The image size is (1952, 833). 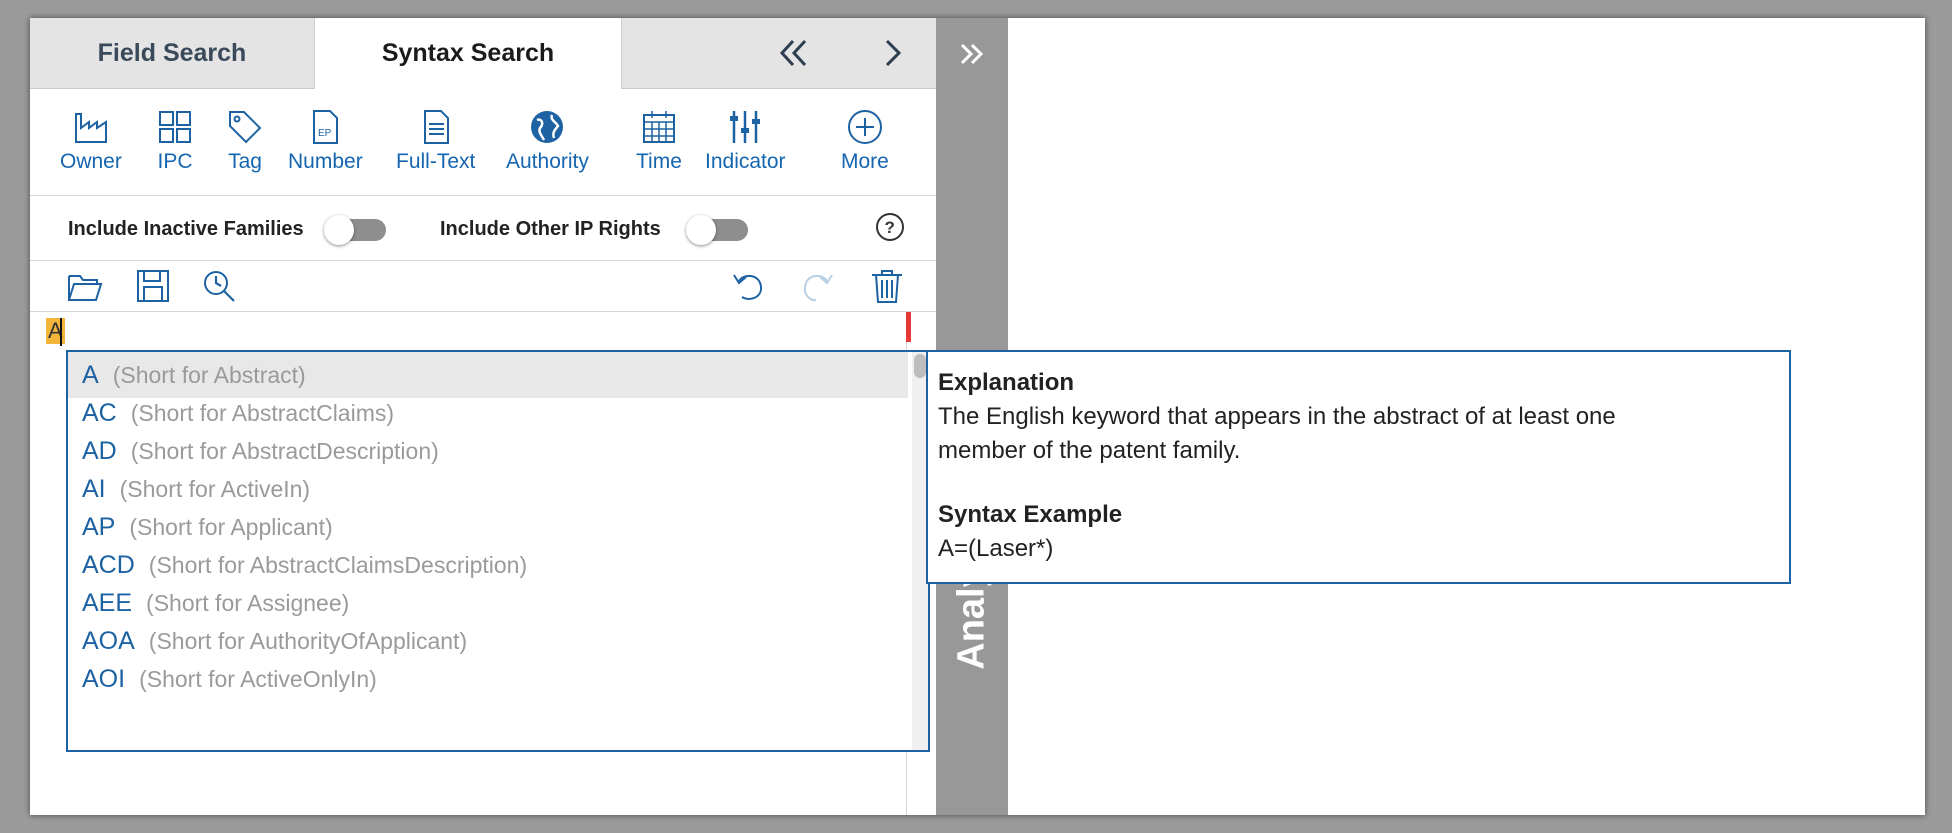 I want to click on field-code: ACD, so click(x=108, y=564).